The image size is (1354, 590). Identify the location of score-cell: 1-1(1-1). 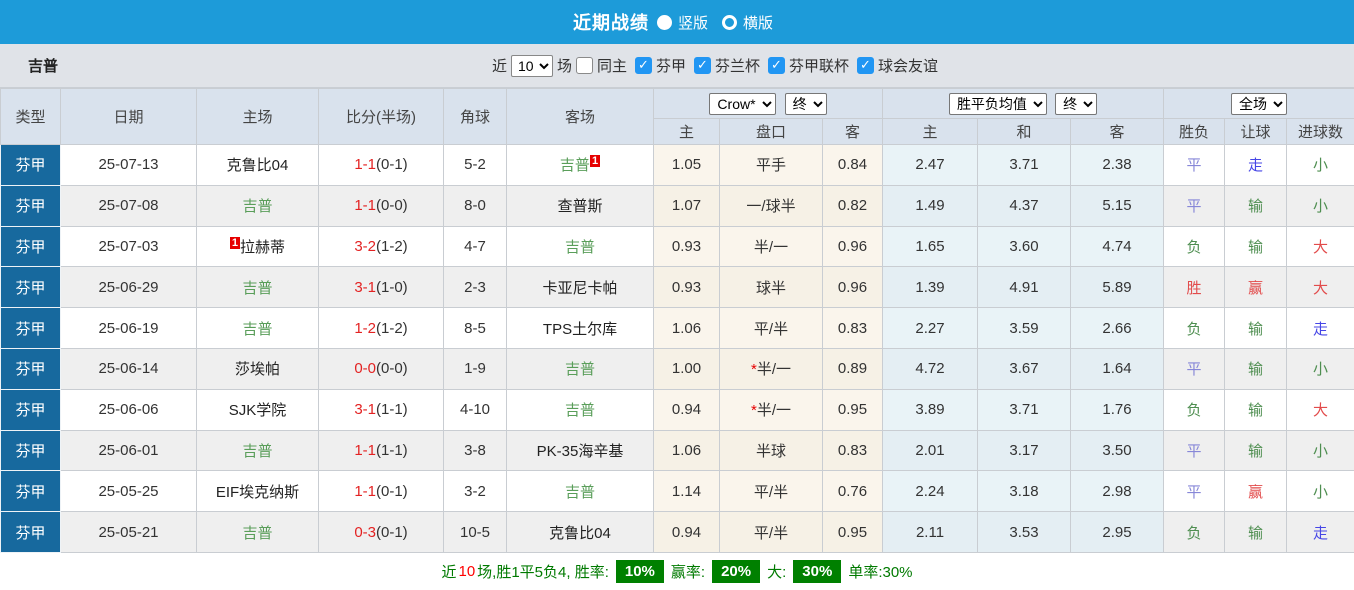
(381, 450).